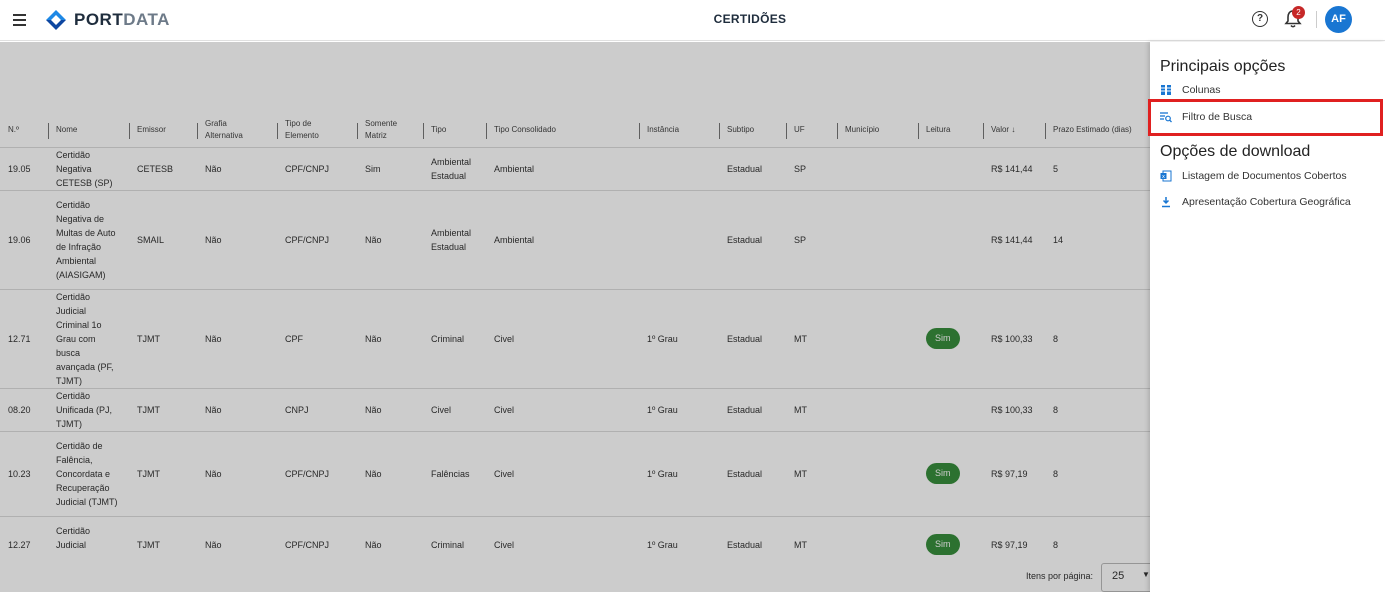 The width and height of the screenshot is (1385, 592). Describe the element at coordinates (750, 19) in the screenshot. I see `page-title: CERTIDÕES` at that location.